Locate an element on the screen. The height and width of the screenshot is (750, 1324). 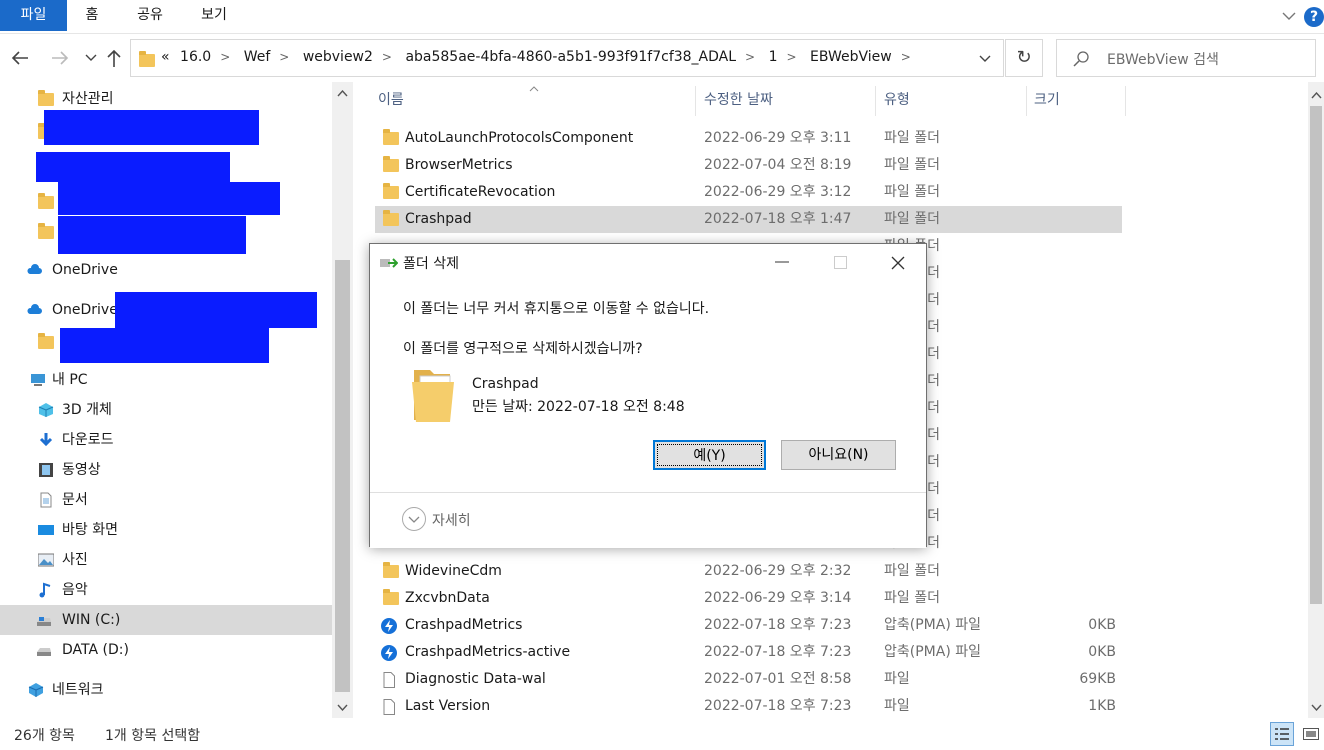
breadcrumb-item: webview2 is located at coordinates (338, 57).